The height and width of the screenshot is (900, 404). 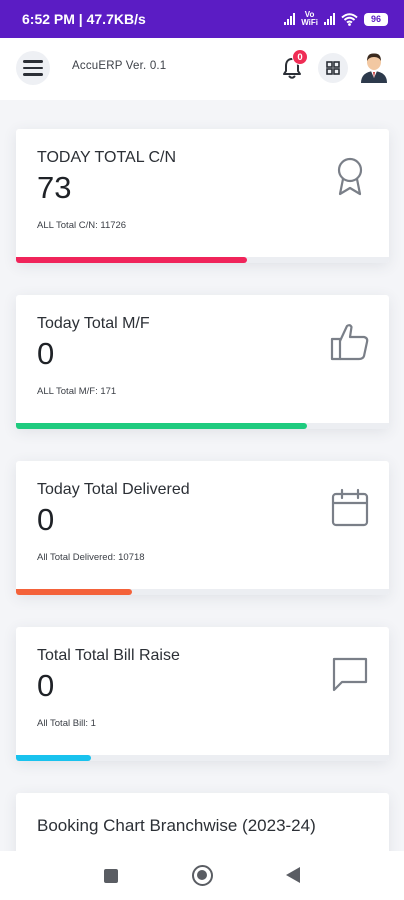 What do you see at coordinates (290, 19) in the screenshot?
I see `signal-icon` at bounding box center [290, 19].